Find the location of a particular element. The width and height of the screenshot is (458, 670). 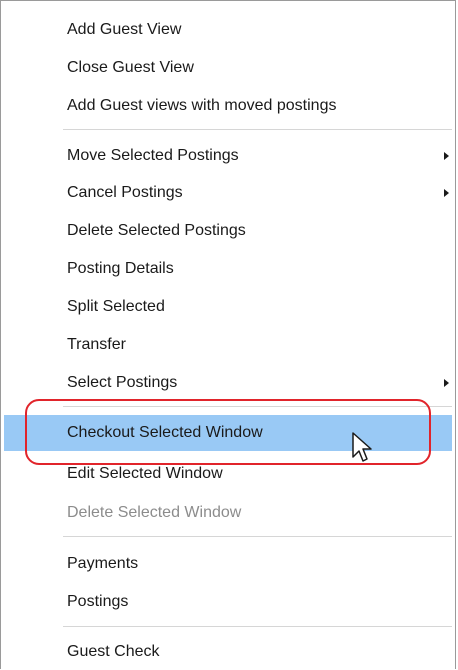

menu-item-label: Close Guest View is located at coordinates (130, 67).